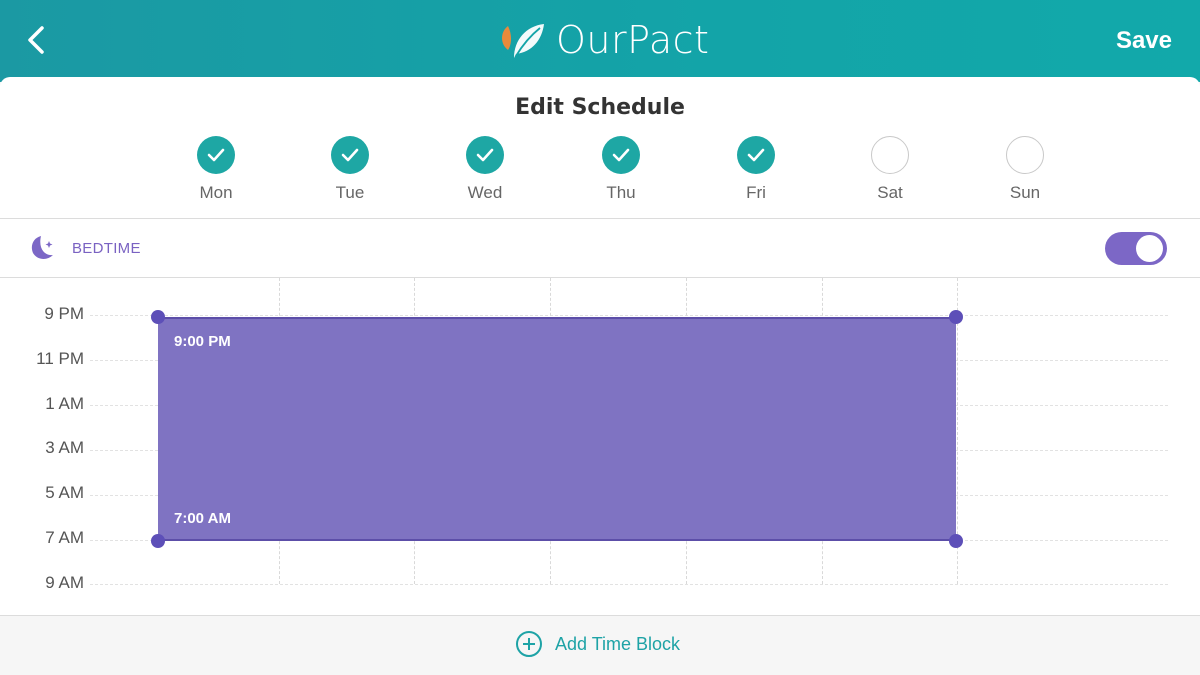 The height and width of the screenshot is (675, 1200). Describe the element at coordinates (1144, 41) in the screenshot. I see `save-button: Save` at that location.